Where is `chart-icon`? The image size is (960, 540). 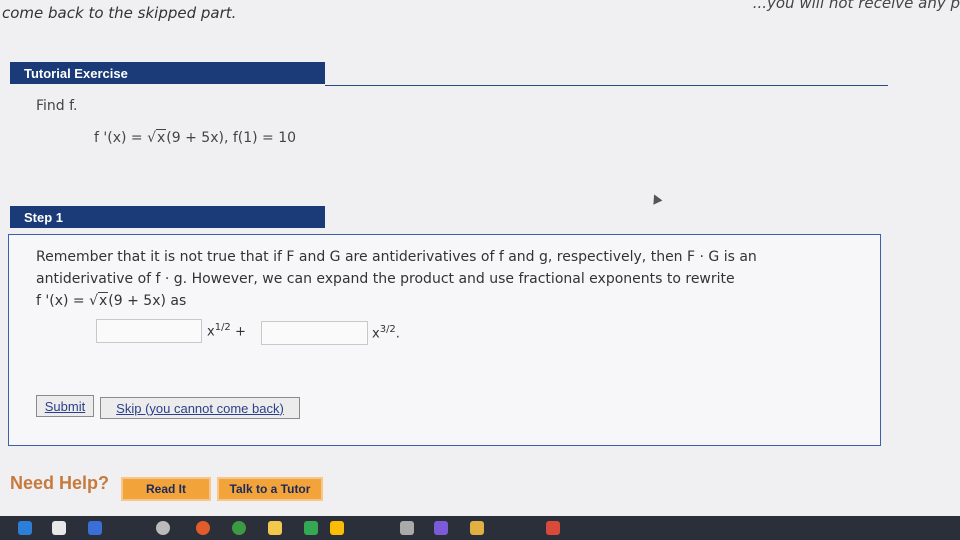
chart-icon is located at coordinates (441, 528).